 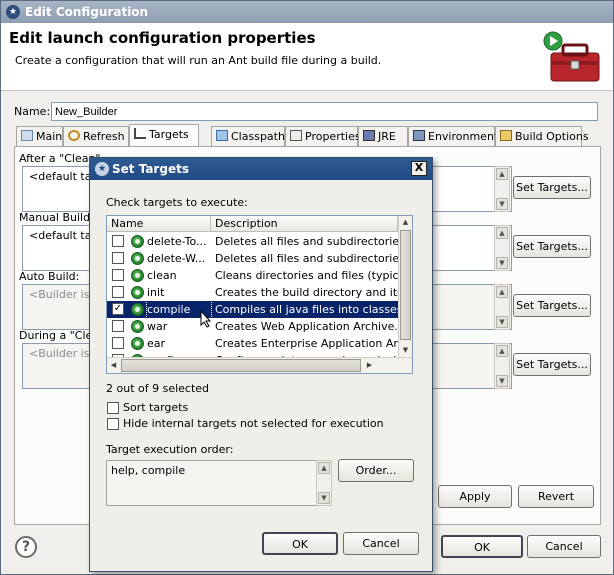 I want to click on tab-build-options: Build Options, so click(x=542, y=136).